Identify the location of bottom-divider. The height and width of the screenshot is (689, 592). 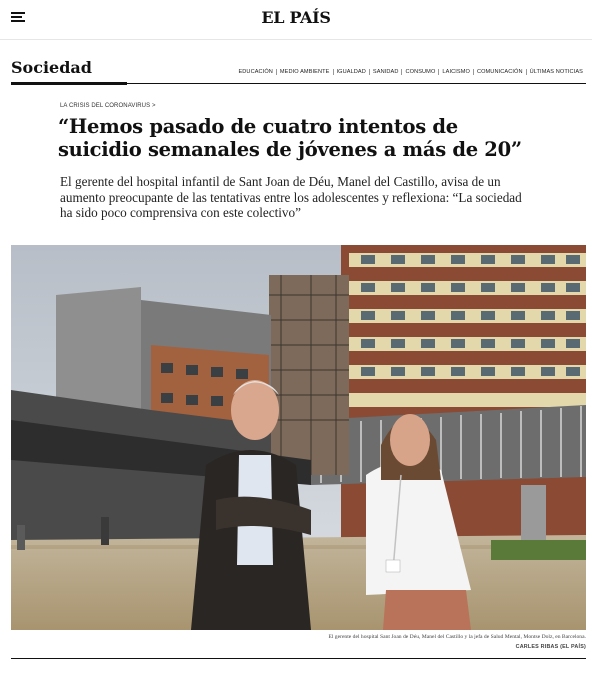
(298, 658).